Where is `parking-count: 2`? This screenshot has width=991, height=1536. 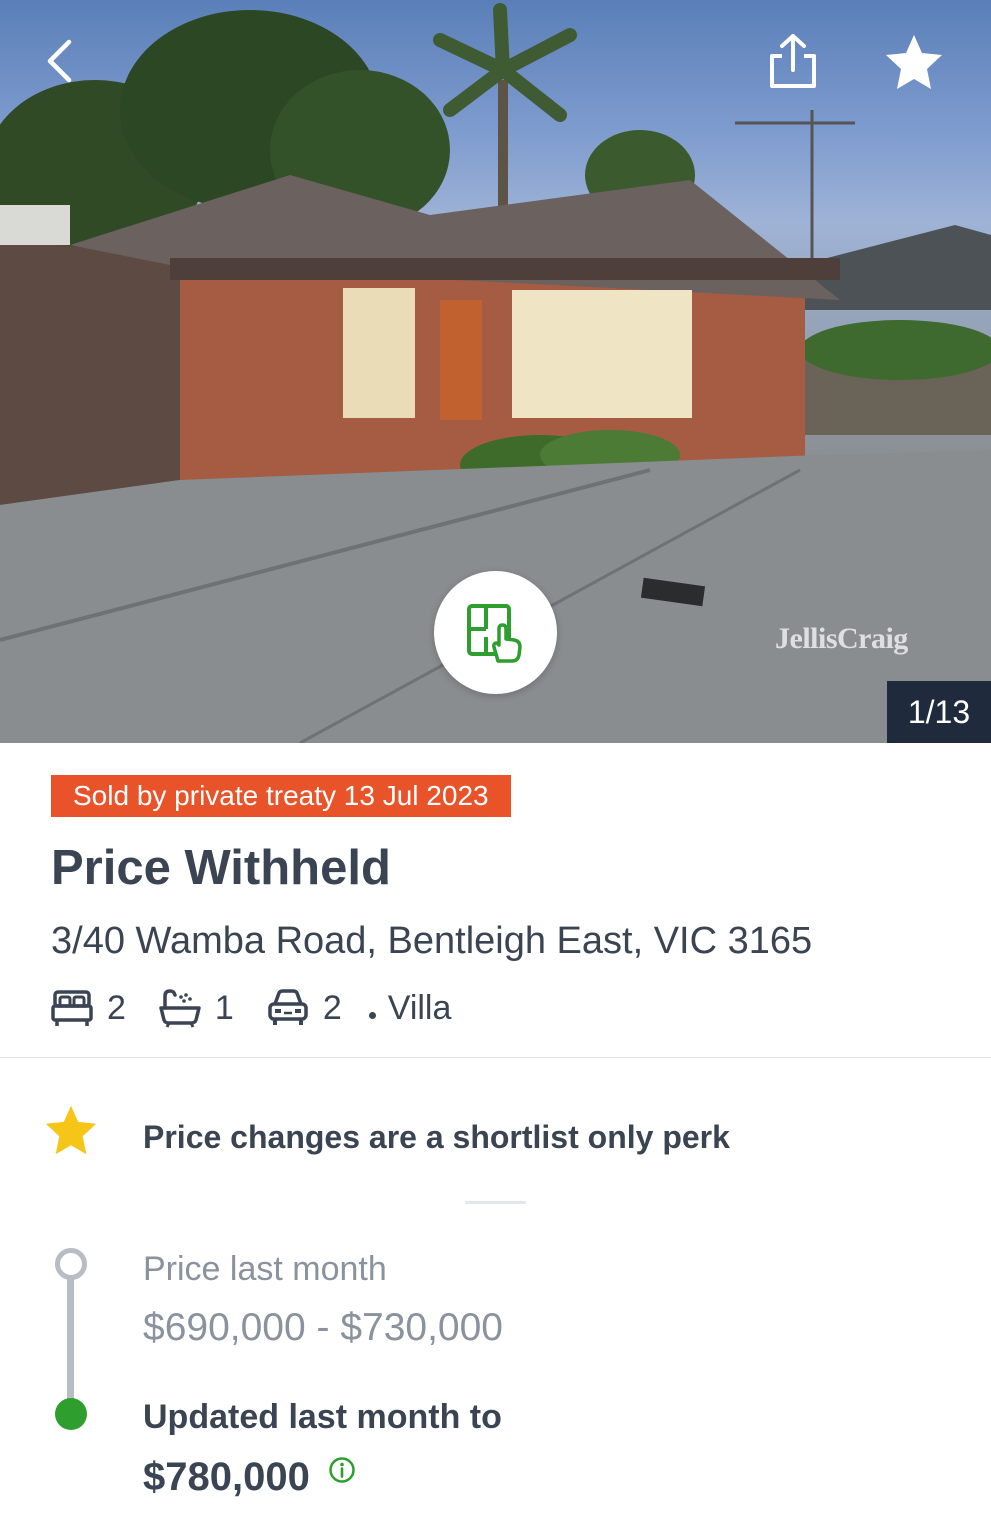
parking-count: 2 is located at coordinates (332, 1007).